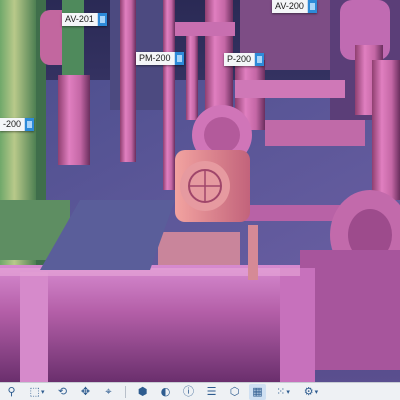 Image resolution: width=400 pixels, height=400 pixels. I want to click on dots-grid-button: ⁙ ▾, so click(283, 392).